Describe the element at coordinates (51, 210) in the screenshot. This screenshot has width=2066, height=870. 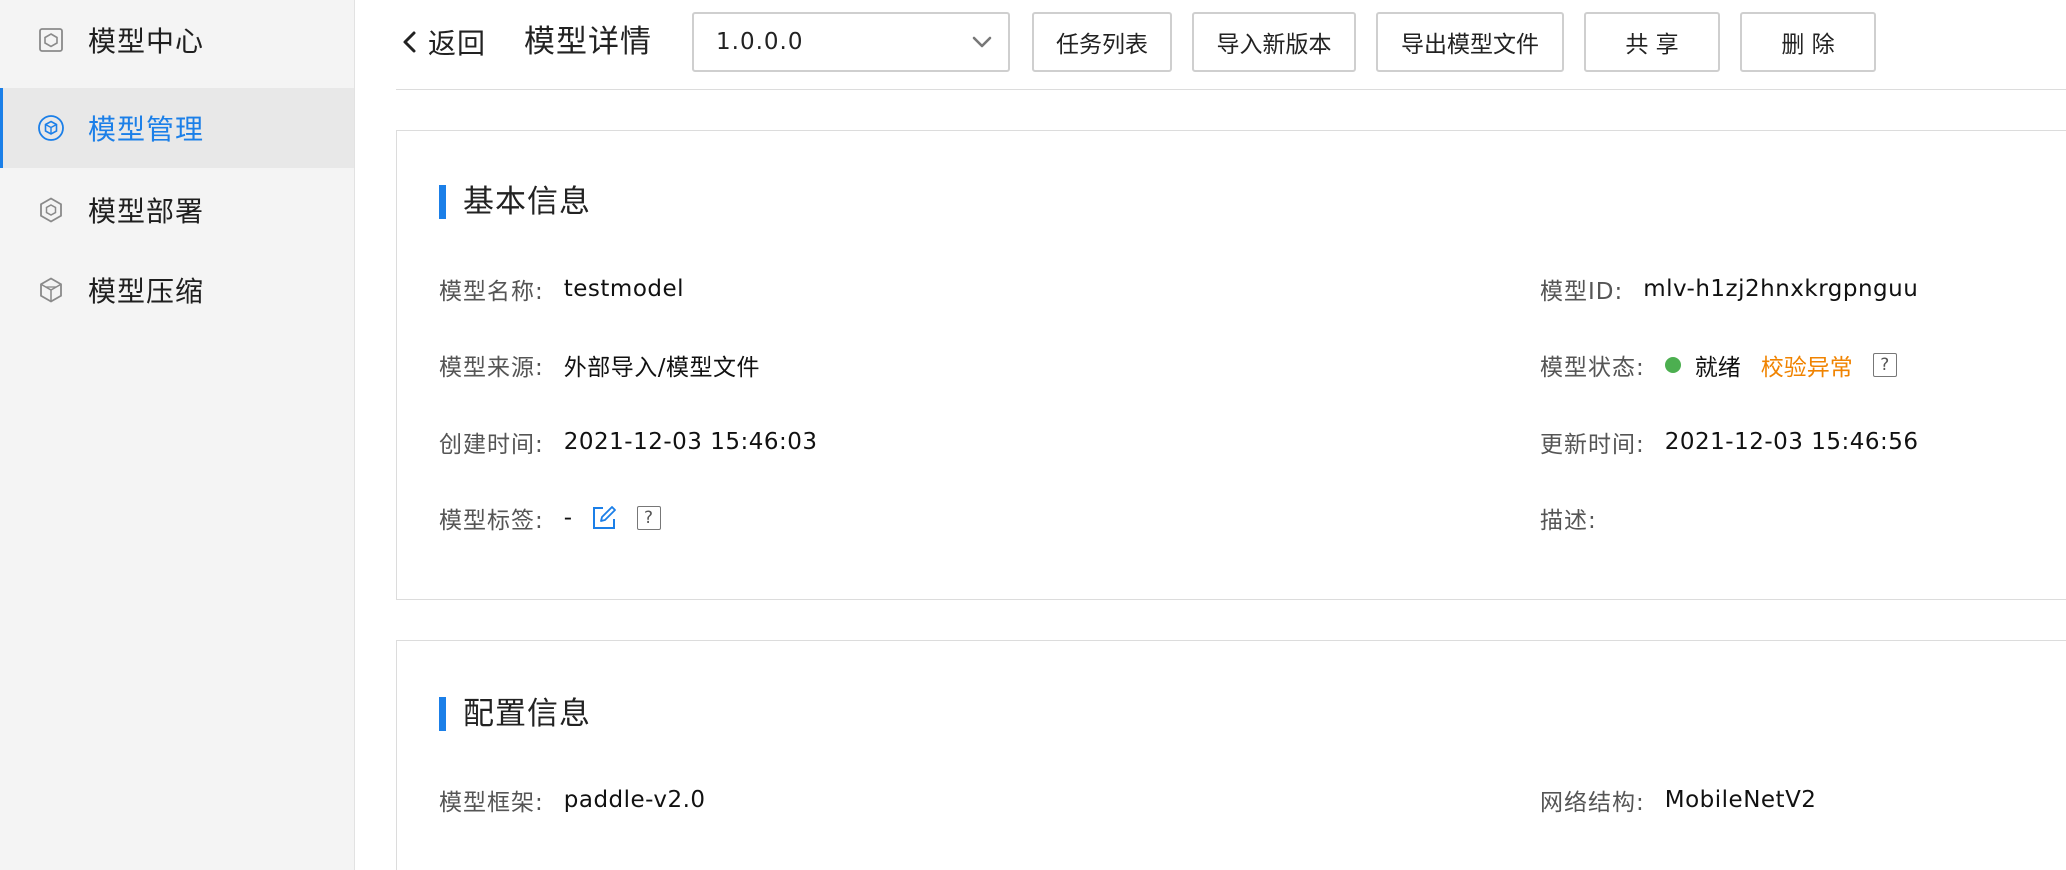
I see `model-deploy-icon` at that location.